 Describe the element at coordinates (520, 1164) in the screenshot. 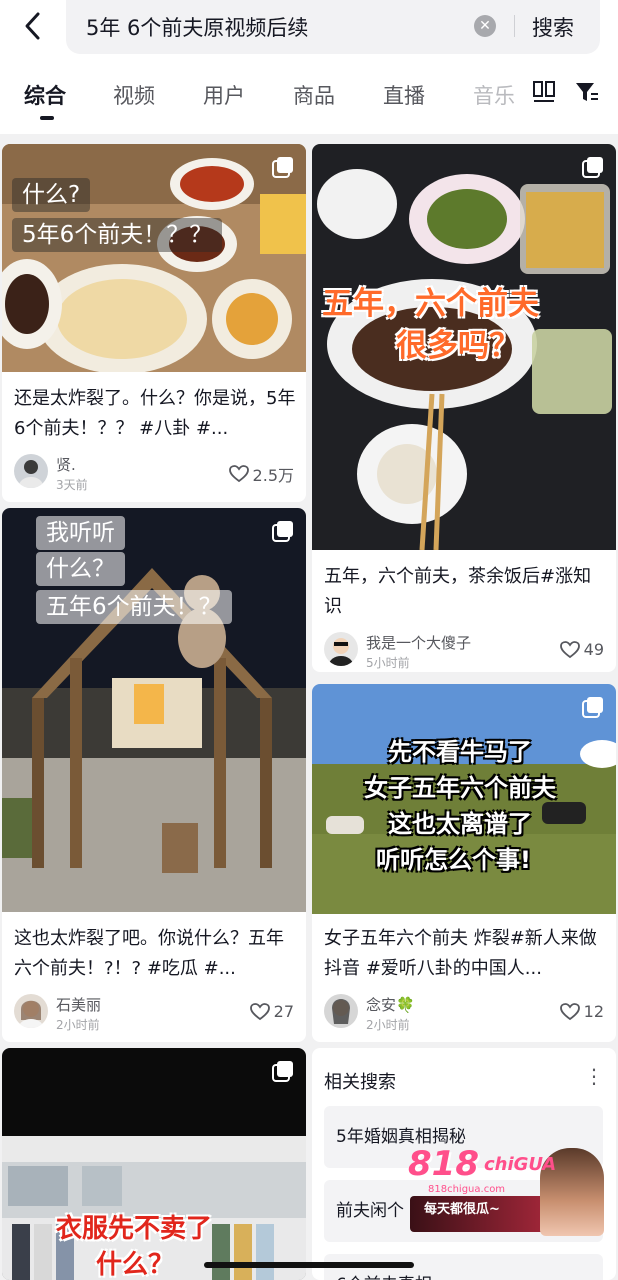

I see `watermark-brand: chiGUA` at that location.